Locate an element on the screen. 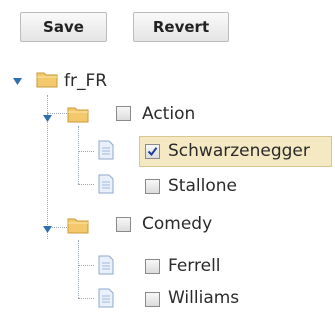  schwarzenegger-checkbox is located at coordinates (152, 151).